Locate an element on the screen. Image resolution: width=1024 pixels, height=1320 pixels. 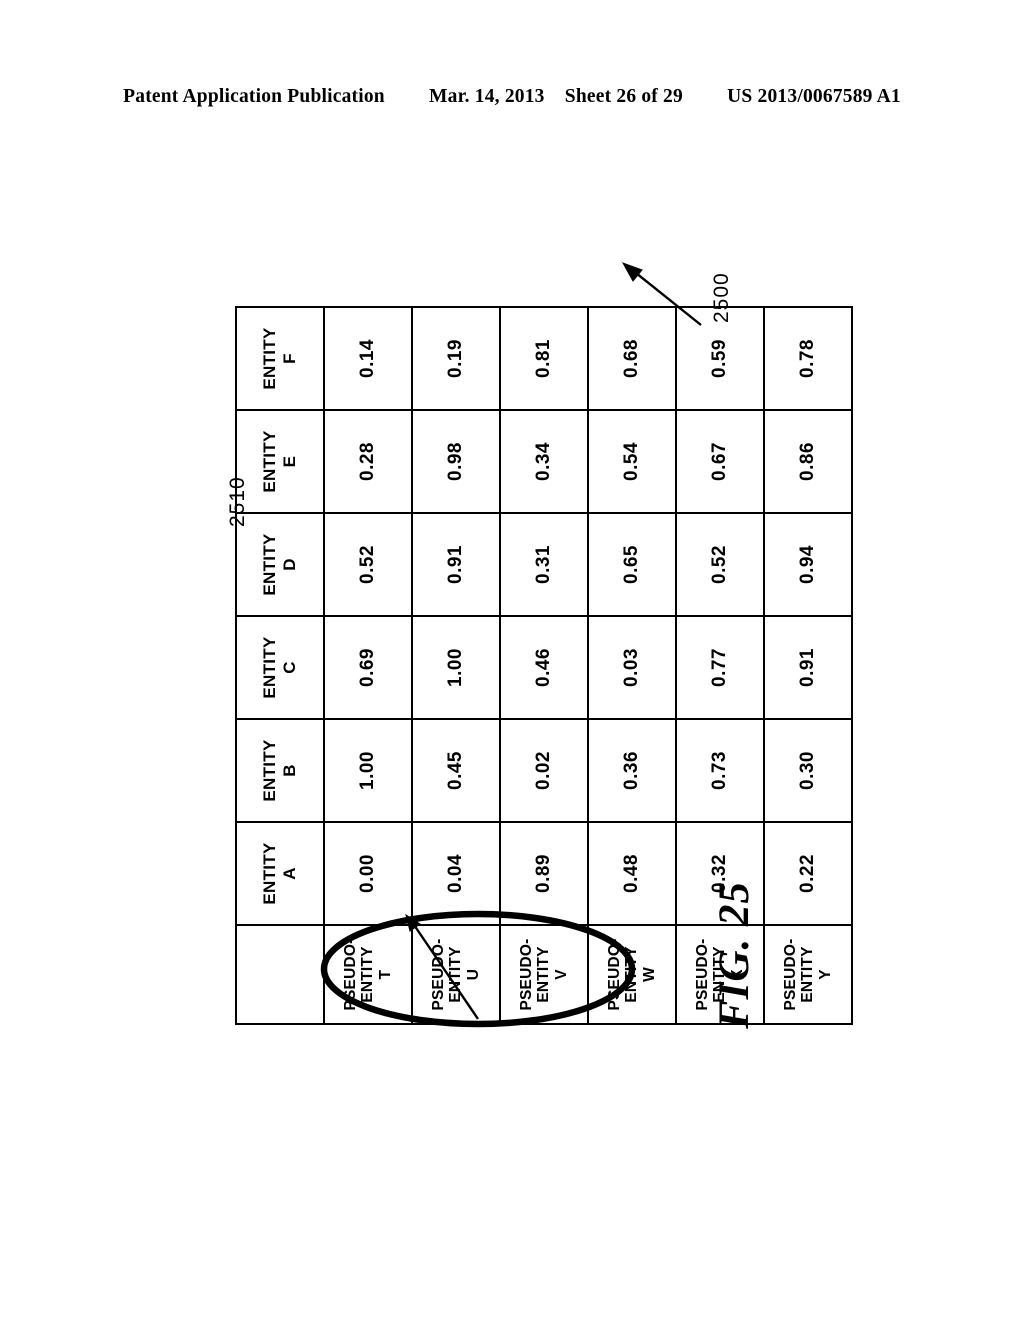
cell-t-e: 0.28 is located at coordinates (368, 461).